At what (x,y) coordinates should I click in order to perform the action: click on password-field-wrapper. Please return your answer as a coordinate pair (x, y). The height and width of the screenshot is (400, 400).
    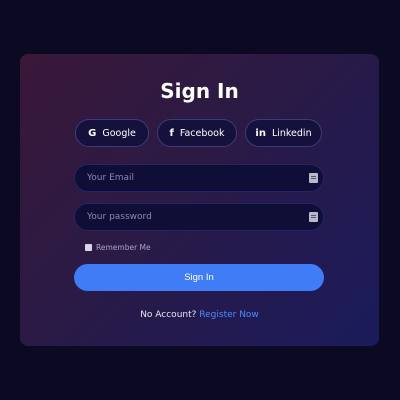
    Looking at the image, I should click on (199, 217).